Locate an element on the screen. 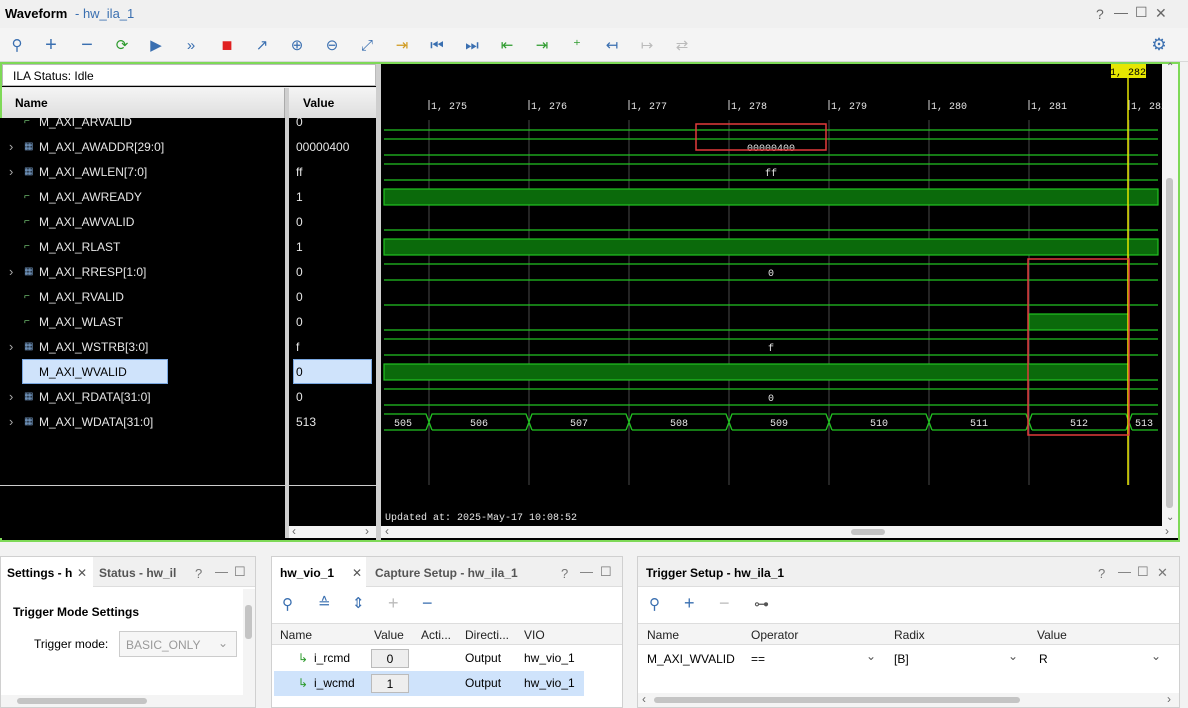 Image resolution: width=1188 pixels, height=708 pixels. trigger-mode-select: BASIC_ONLY ⌄ is located at coordinates (178, 644).